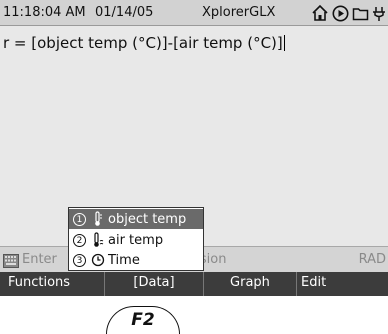 This screenshot has height=334, width=388. What do you see at coordinates (379, 13) in the screenshot?
I see `power-plug-icon` at bounding box center [379, 13].